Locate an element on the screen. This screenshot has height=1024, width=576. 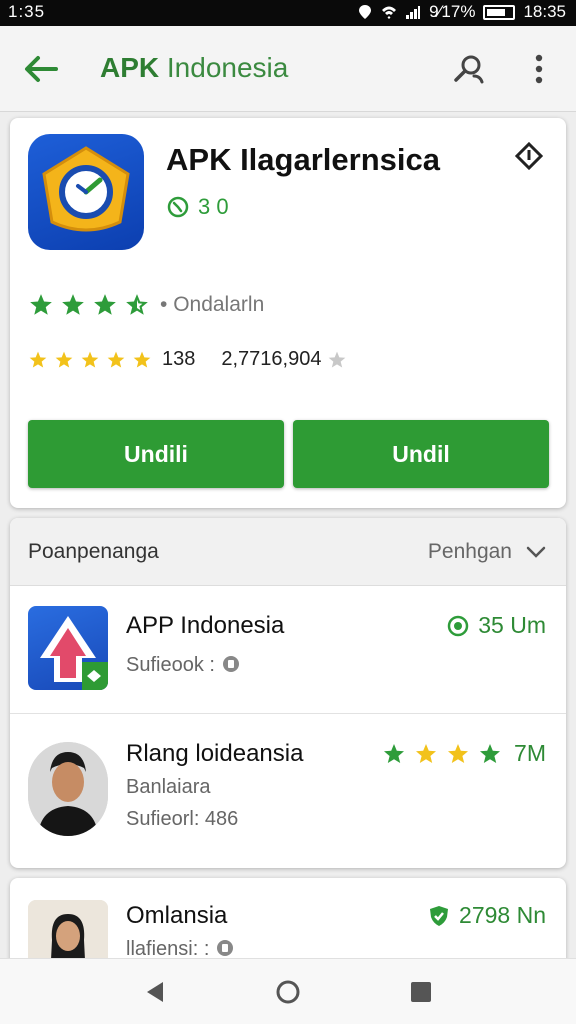
app-list-icon is located at coordinates (68, 648).